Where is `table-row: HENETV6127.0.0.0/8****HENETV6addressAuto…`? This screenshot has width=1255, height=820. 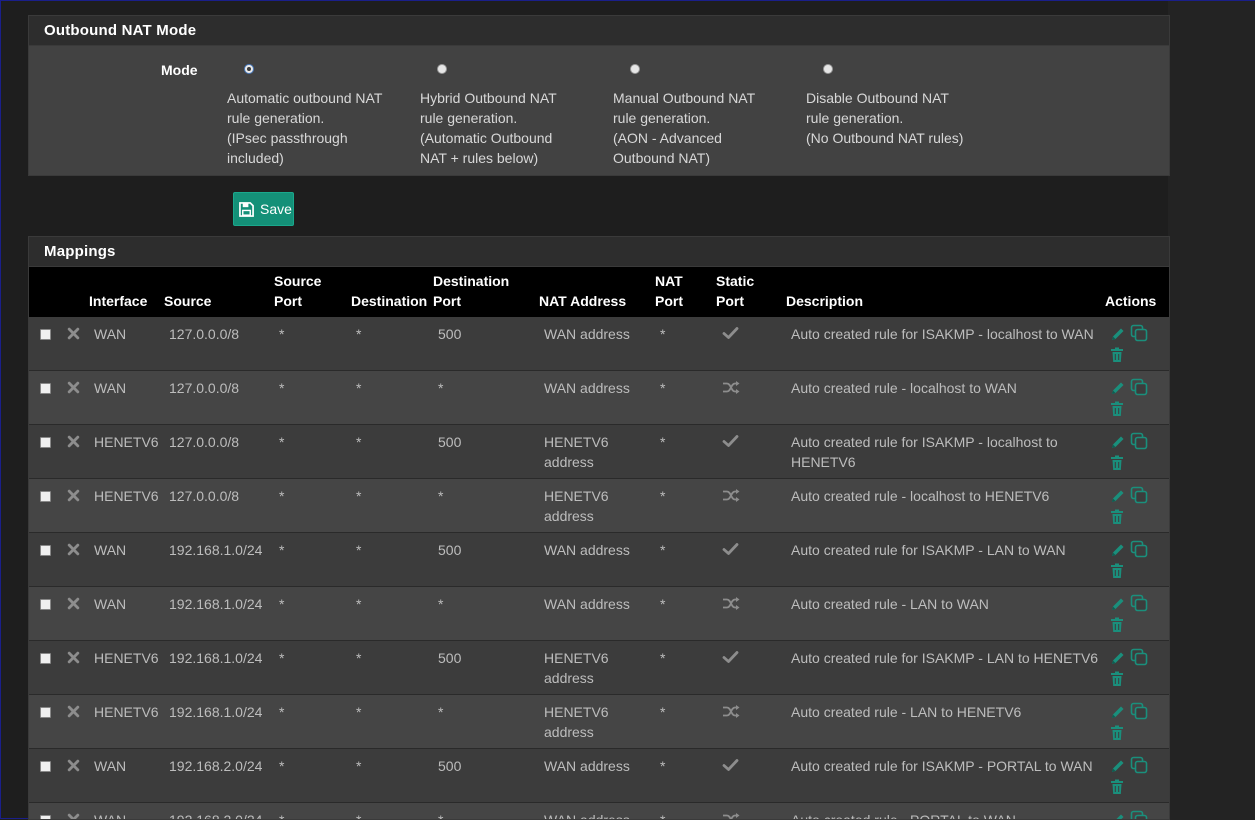
table-row: HENETV6127.0.0.0/8****HENETV6addressAuto… is located at coordinates (599, 506).